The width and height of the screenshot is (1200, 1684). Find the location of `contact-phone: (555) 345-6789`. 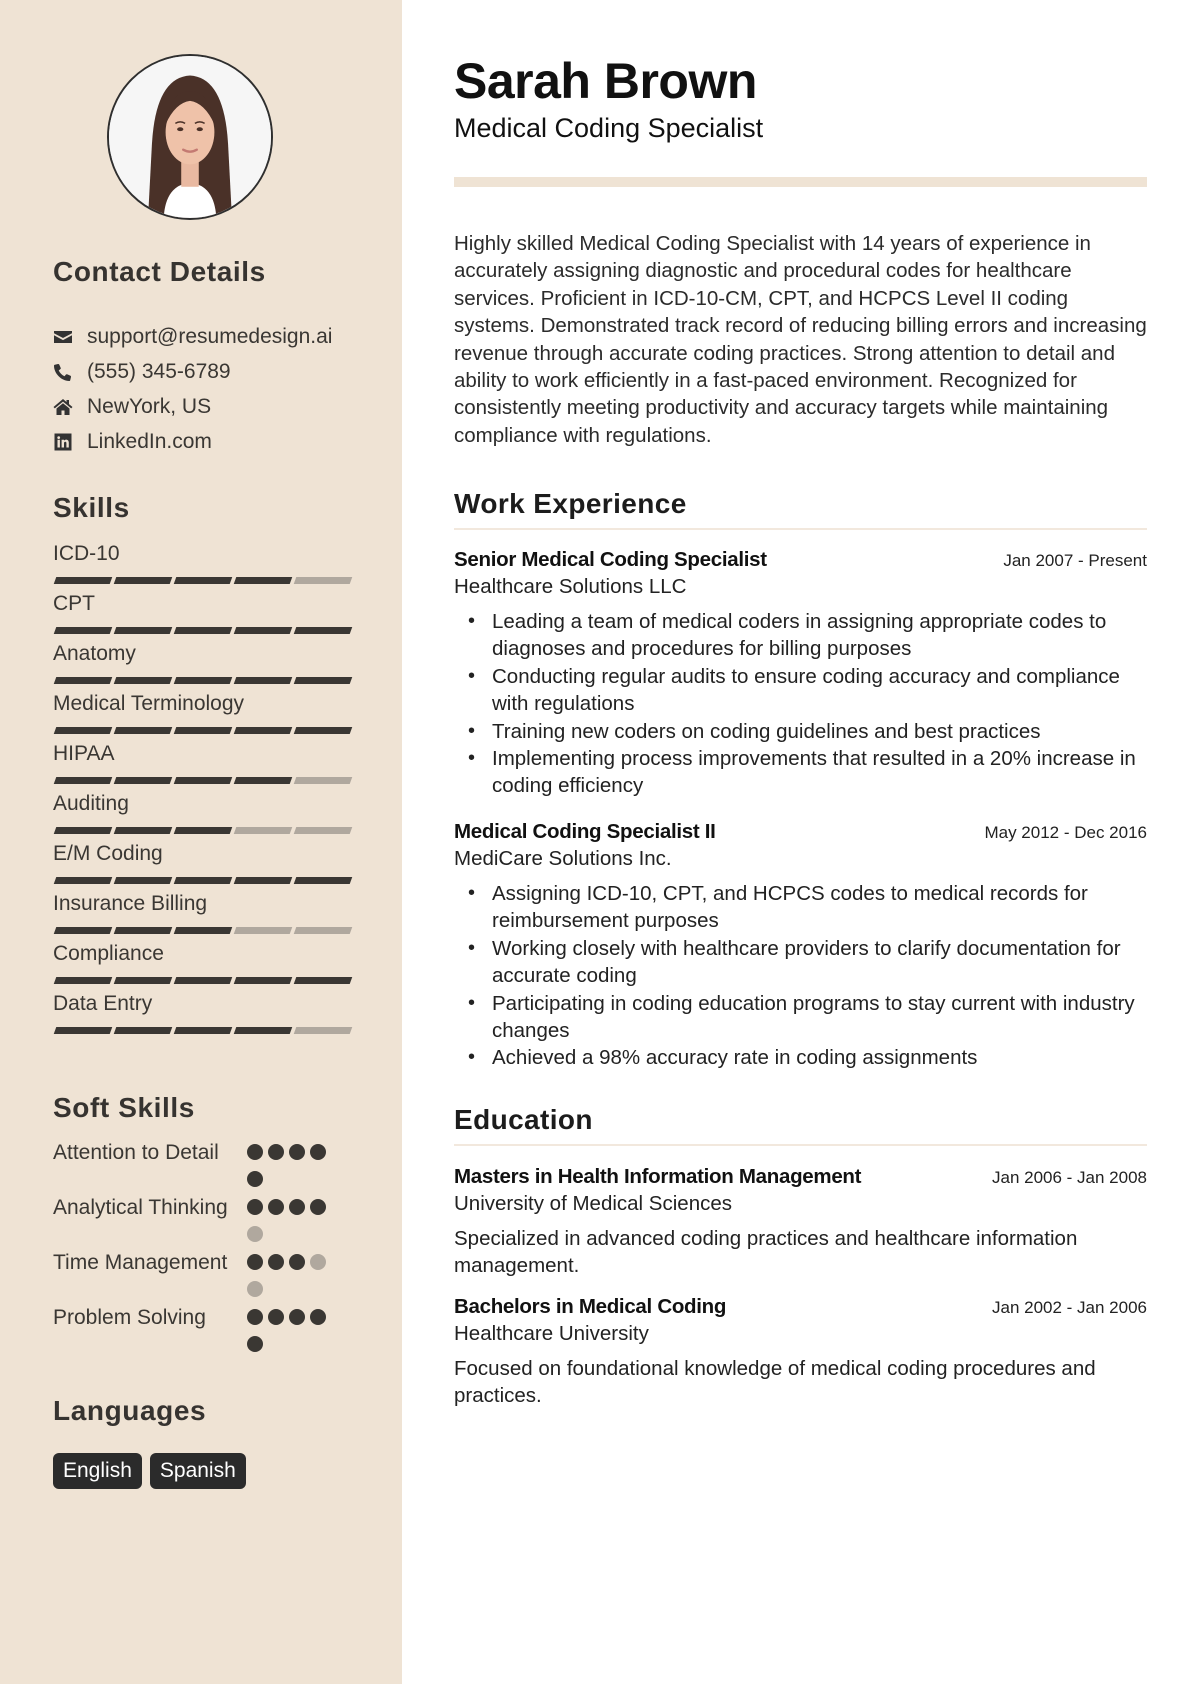

contact-phone: (555) 345-6789 is located at coordinates (213, 371).